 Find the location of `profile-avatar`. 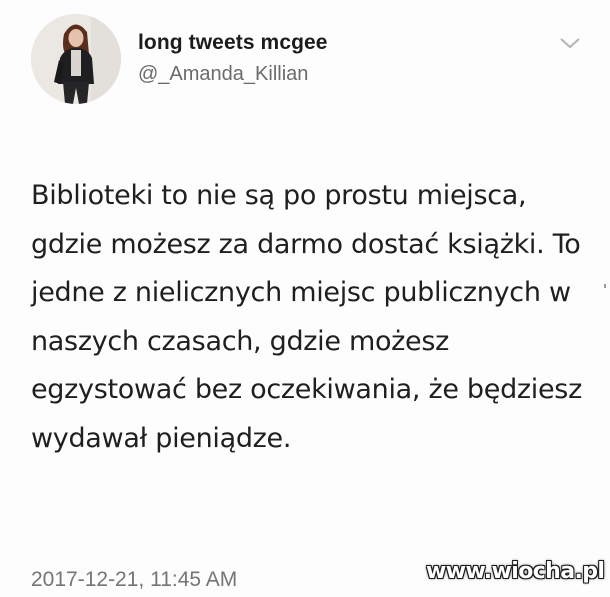

profile-avatar is located at coordinates (76, 59).